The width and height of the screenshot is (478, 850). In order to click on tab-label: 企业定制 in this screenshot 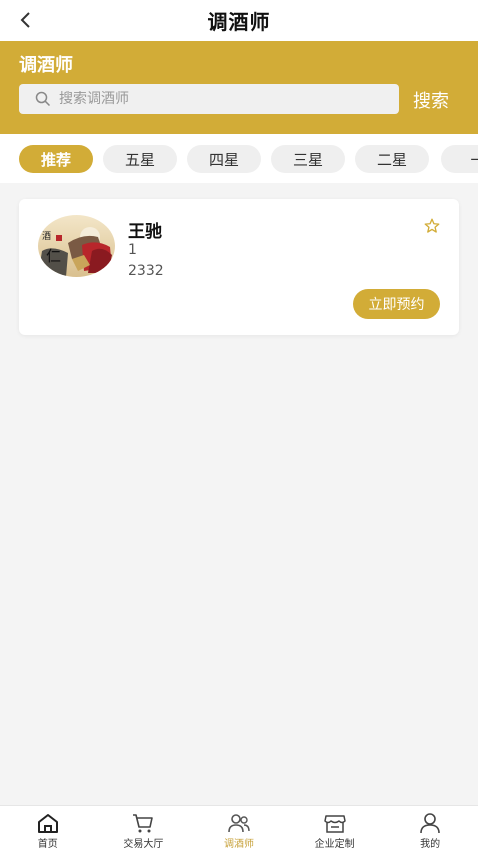, I will do `click(334, 844)`.